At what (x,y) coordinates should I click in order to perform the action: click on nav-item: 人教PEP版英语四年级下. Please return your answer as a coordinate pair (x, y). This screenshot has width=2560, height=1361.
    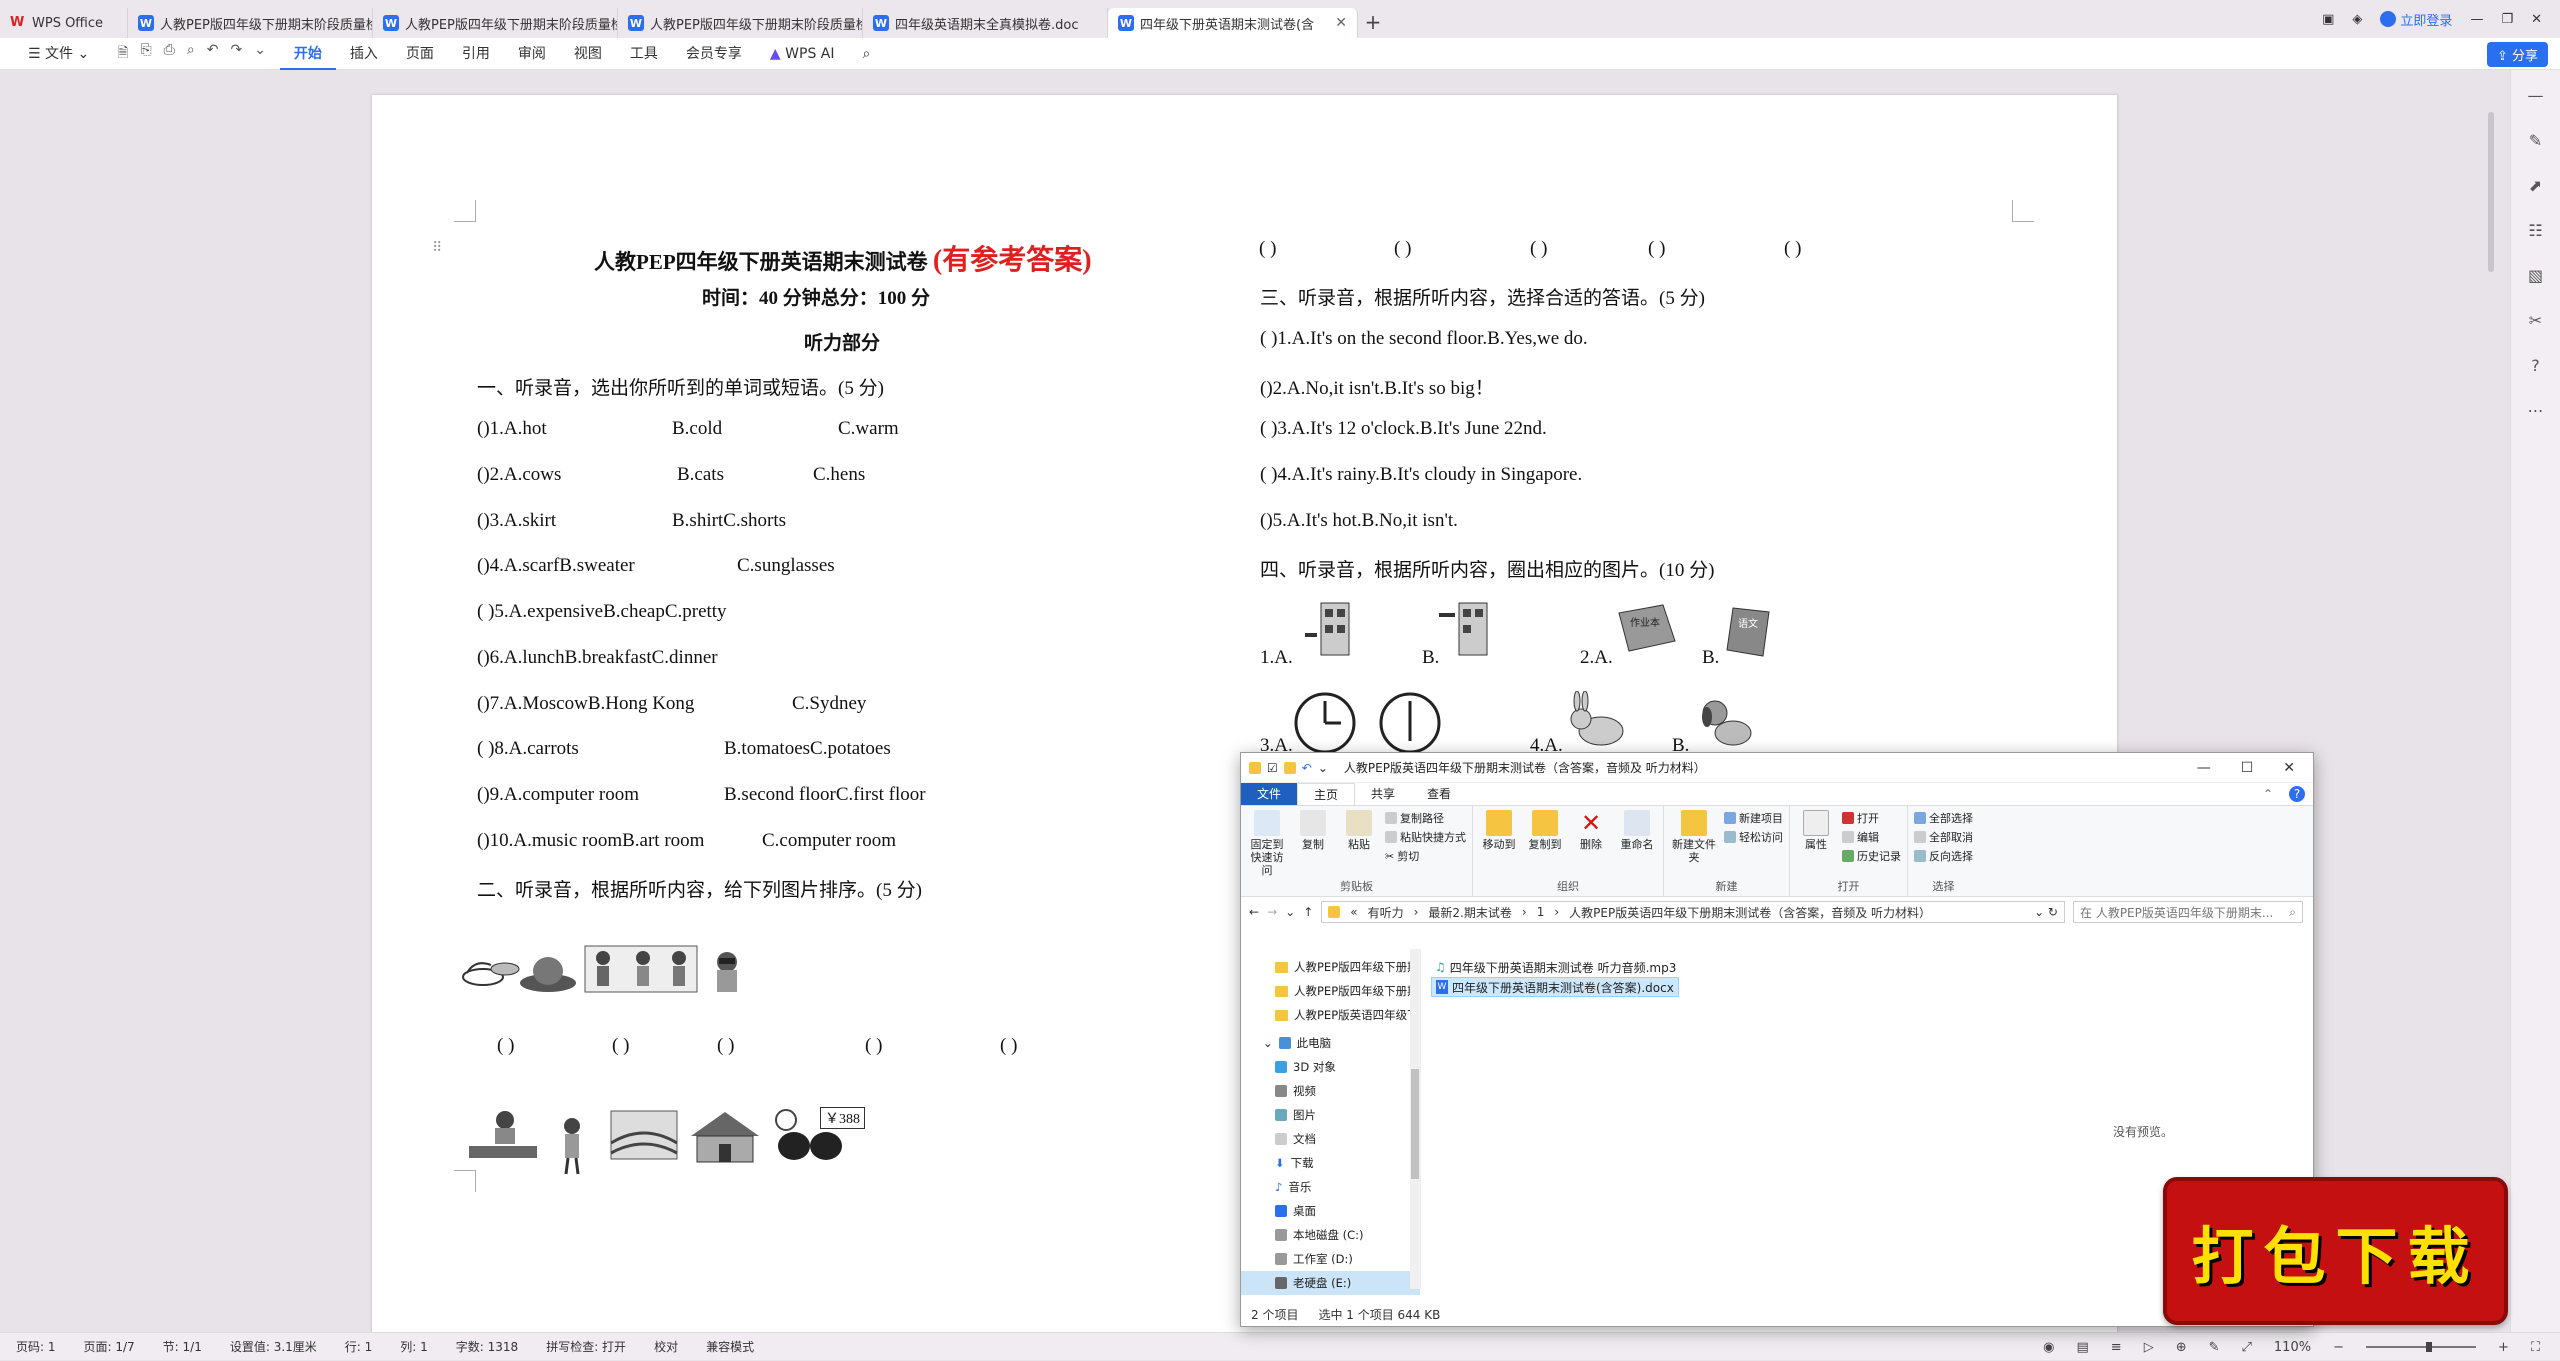
    Looking at the image, I should click on (1330, 1015).